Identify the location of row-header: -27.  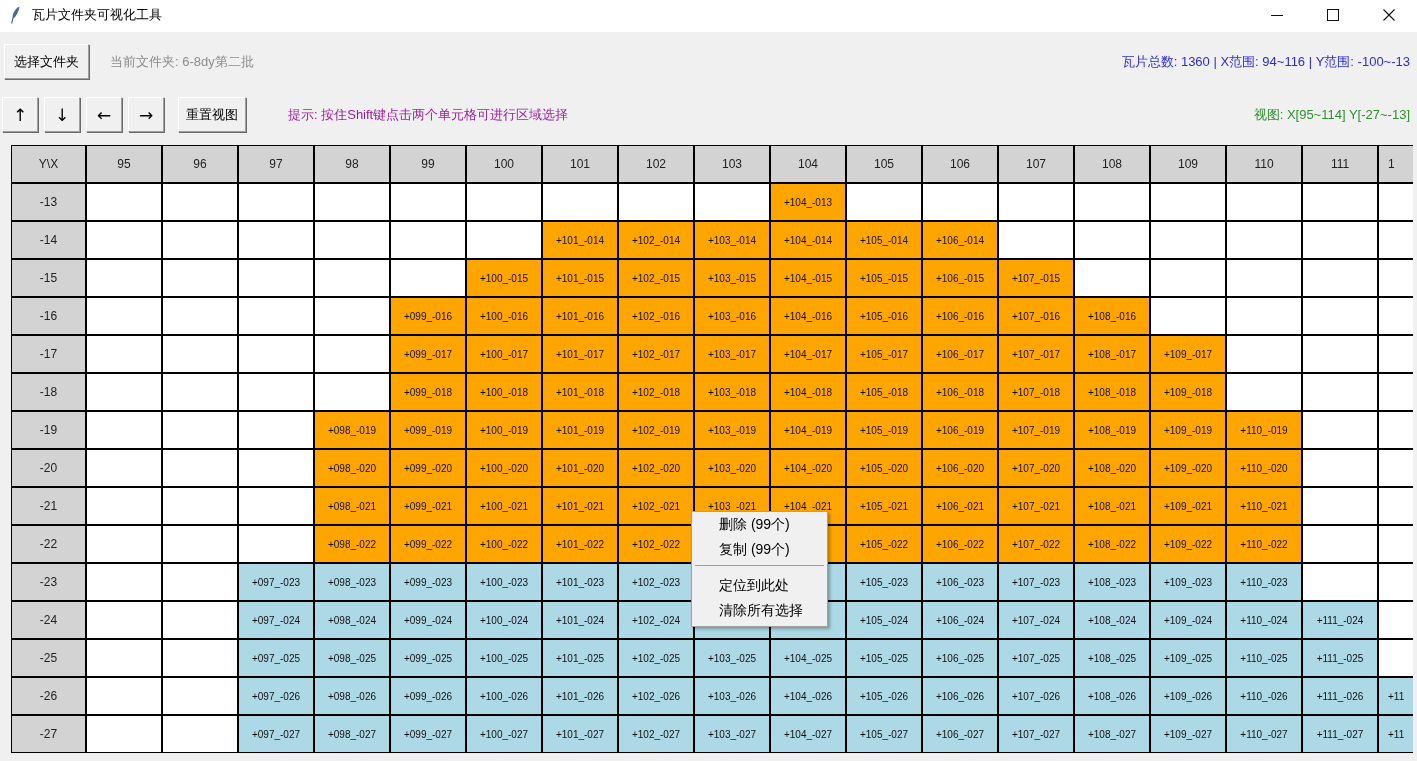
(48, 734).